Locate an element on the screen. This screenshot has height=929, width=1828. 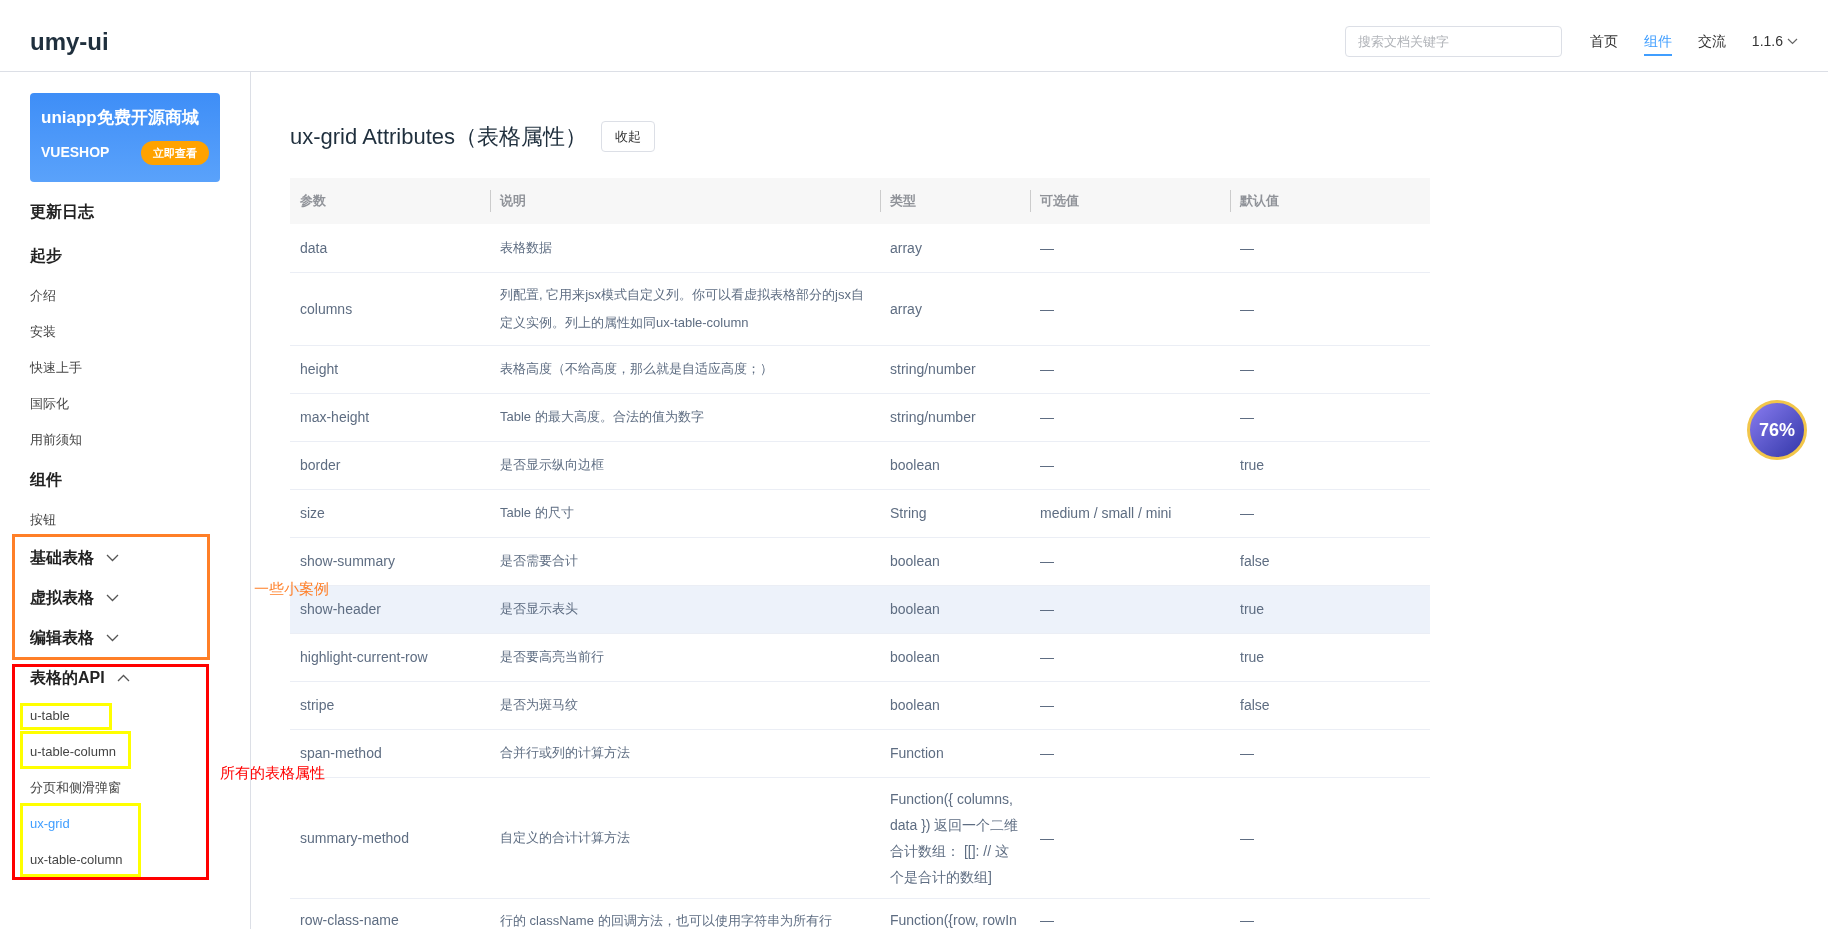
table-cell: Table 的最大高度。合法的值为数字 is located at coordinates (602, 416).